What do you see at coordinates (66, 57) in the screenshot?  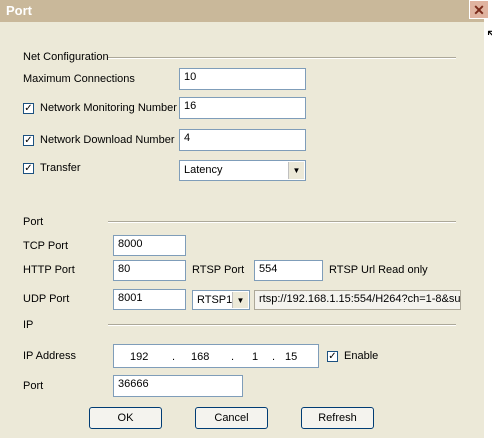 I see `net-config-group-label: Net Configuration` at bounding box center [66, 57].